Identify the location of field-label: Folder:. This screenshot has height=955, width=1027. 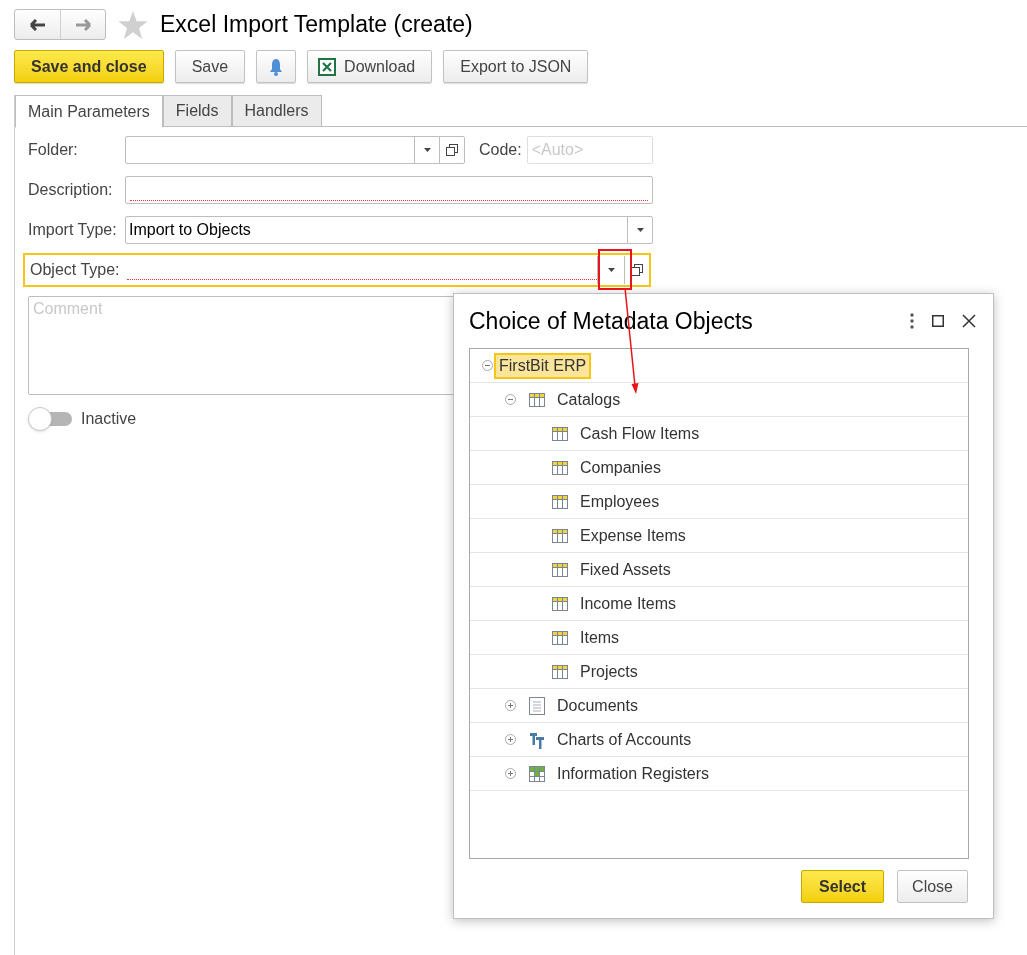
(53, 150).